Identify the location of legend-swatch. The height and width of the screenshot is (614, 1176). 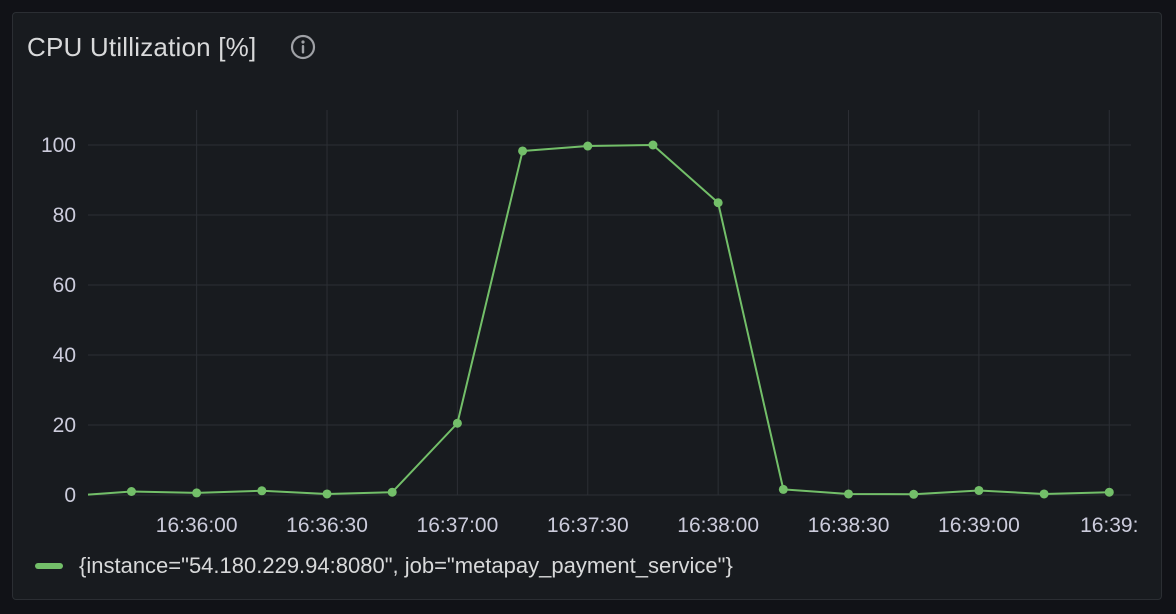
(49, 566).